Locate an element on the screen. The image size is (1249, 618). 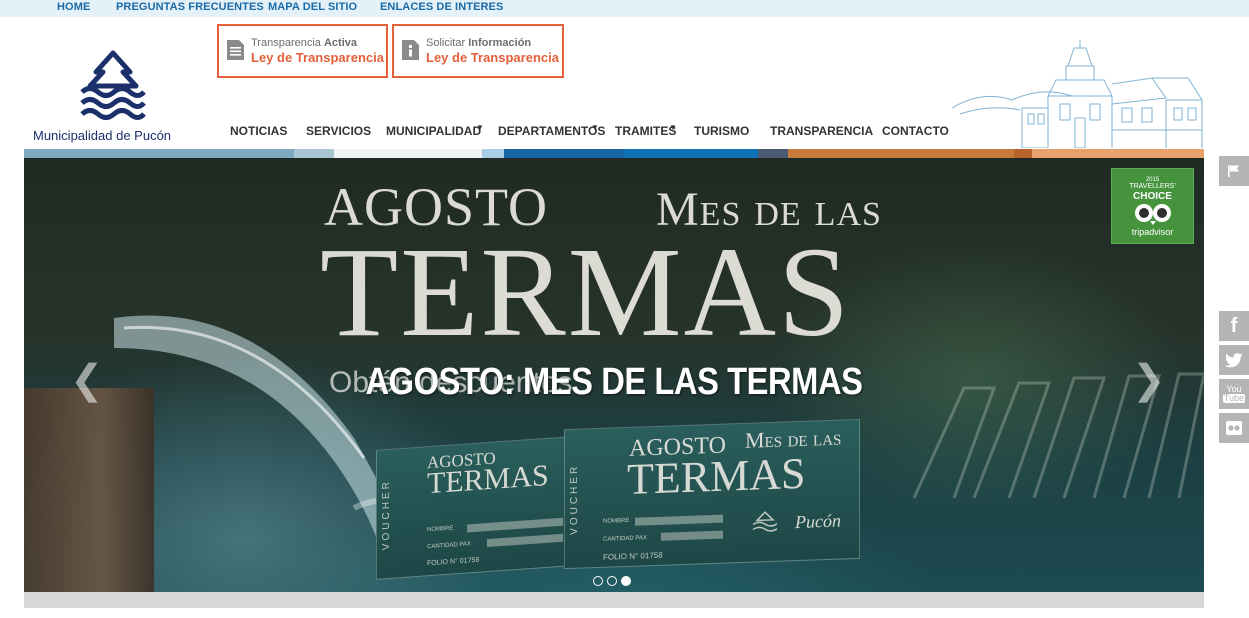
chevron-left-icon: ❮ is located at coordinates (87, 380).